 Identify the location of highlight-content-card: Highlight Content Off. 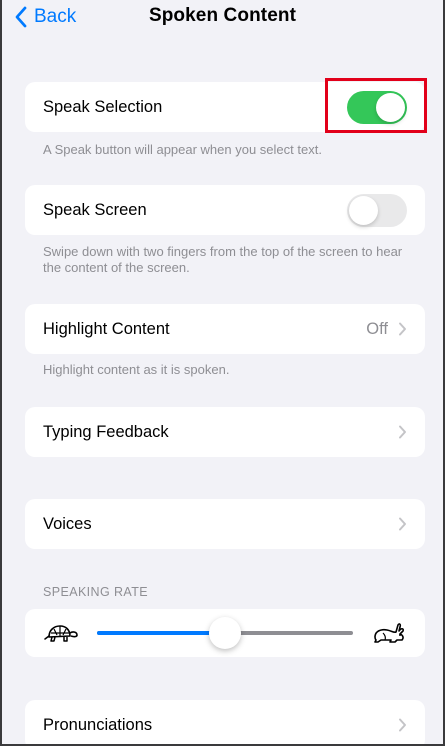
(225, 329).